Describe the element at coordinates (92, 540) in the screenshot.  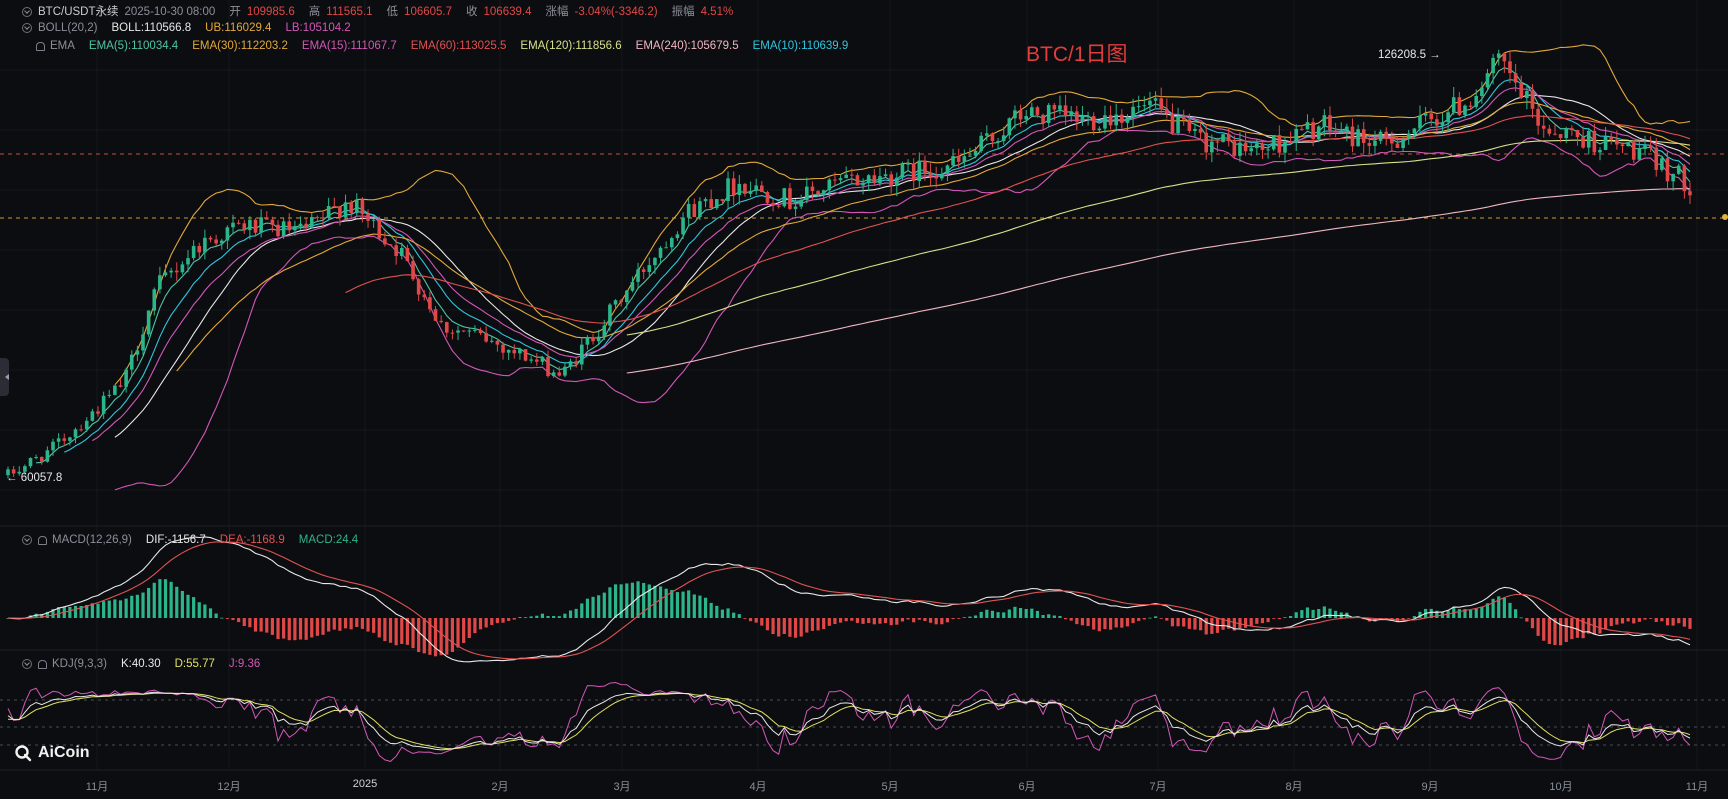
I see `macd-name: MACD(12,26,9)` at that location.